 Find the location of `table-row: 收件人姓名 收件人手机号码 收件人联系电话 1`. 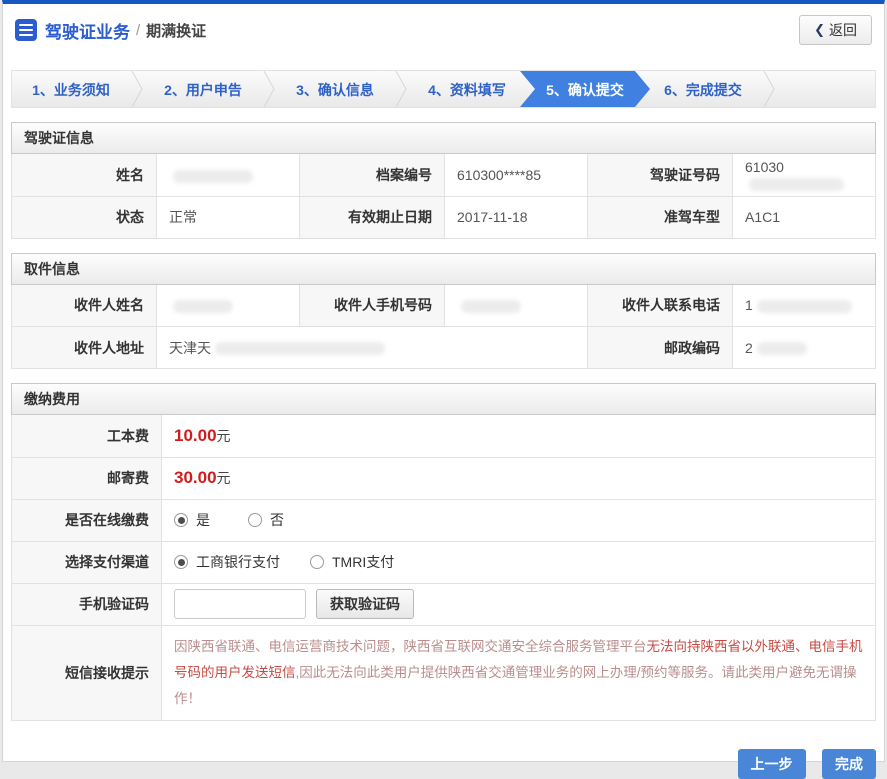

table-row: 收件人姓名 收件人手机号码 收件人联系电话 1 is located at coordinates (443, 305).